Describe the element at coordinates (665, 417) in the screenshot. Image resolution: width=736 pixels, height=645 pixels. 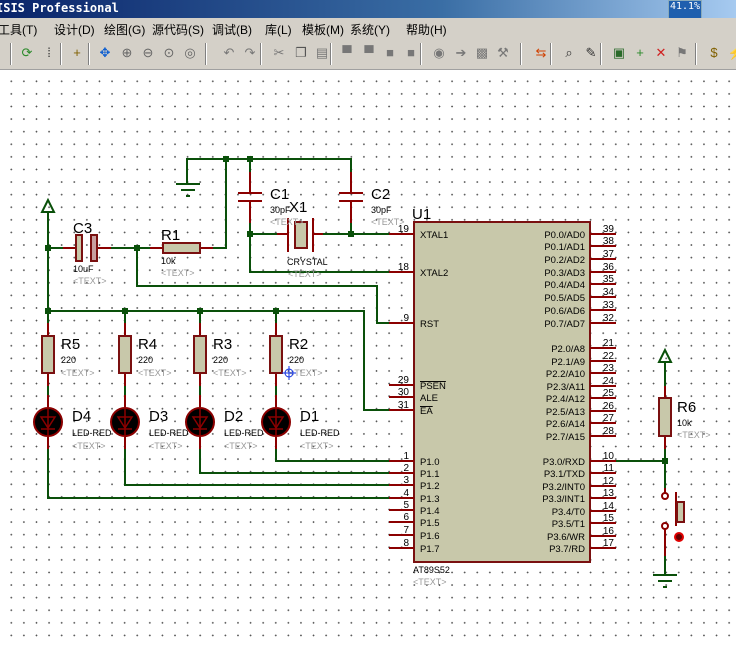
I see `resistor-r6` at that location.